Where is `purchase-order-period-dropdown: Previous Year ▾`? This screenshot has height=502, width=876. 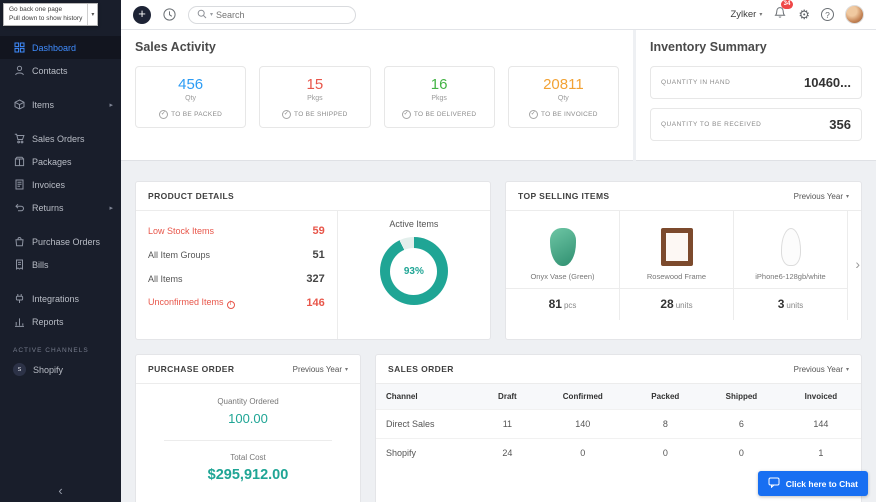
purchase-order-period-dropdown: Previous Year ▾ is located at coordinates (320, 369).